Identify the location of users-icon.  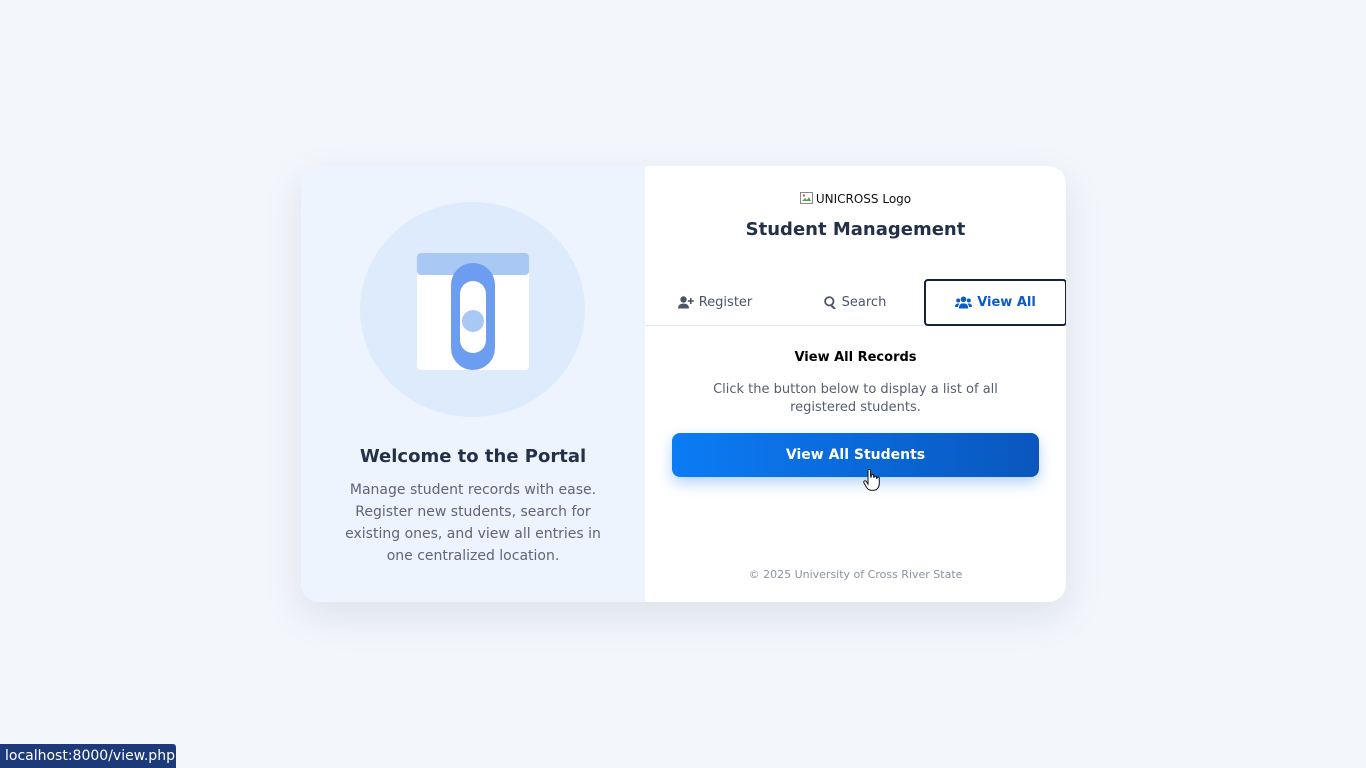
(964, 302).